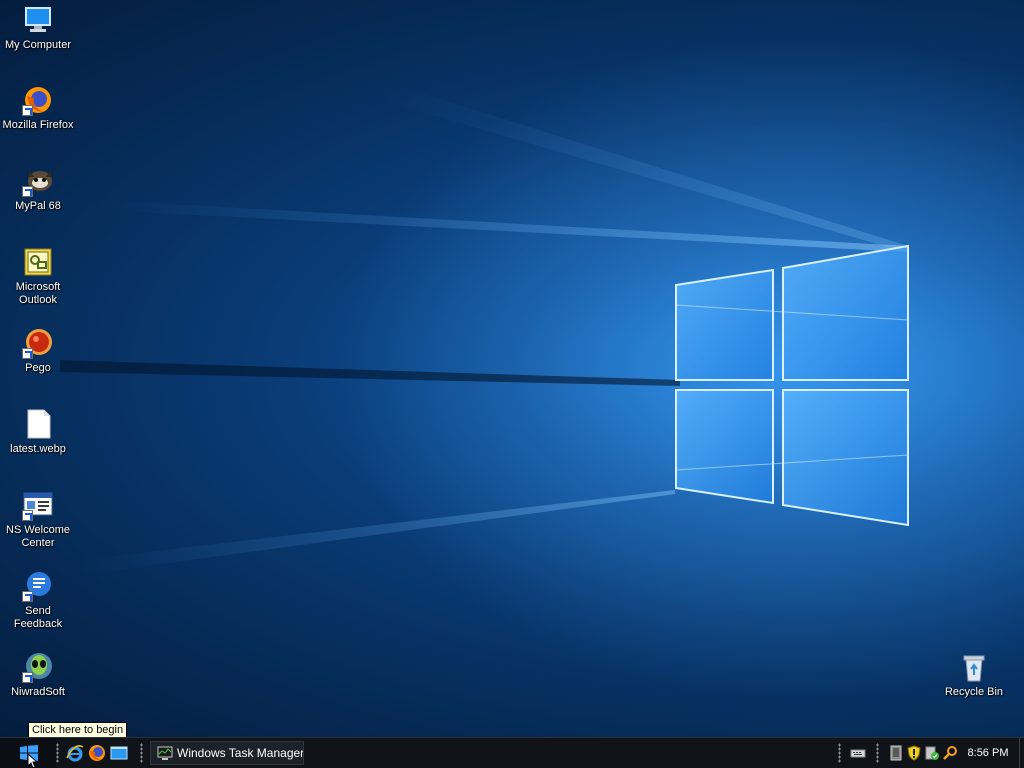  Describe the element at coordinates (38, 293) in the screenshot. I see `desktop-icon-label: Microsoft Outlook` at that location.